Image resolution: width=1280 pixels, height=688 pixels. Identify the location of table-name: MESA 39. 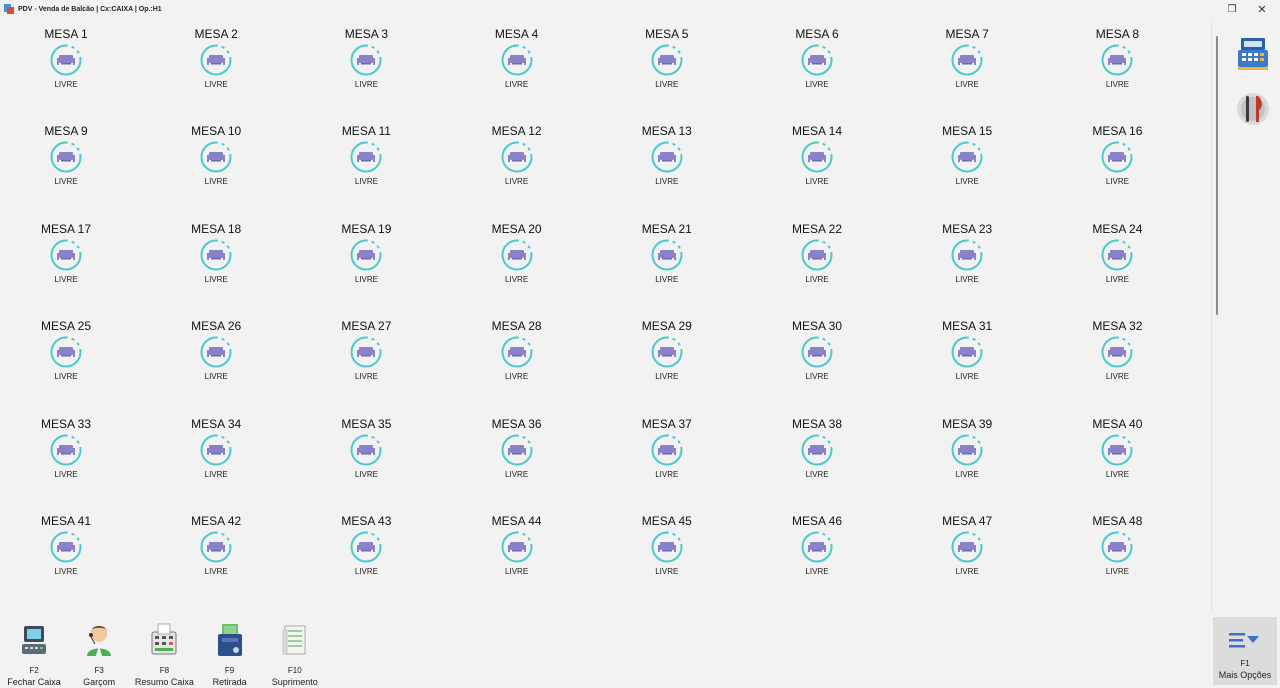
(967, 423).